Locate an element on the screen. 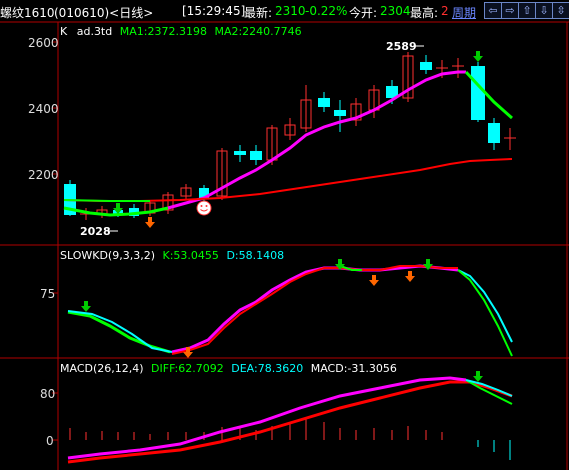 The image size is (569, 470). kd-d-red is located at coordinates (314, 310).